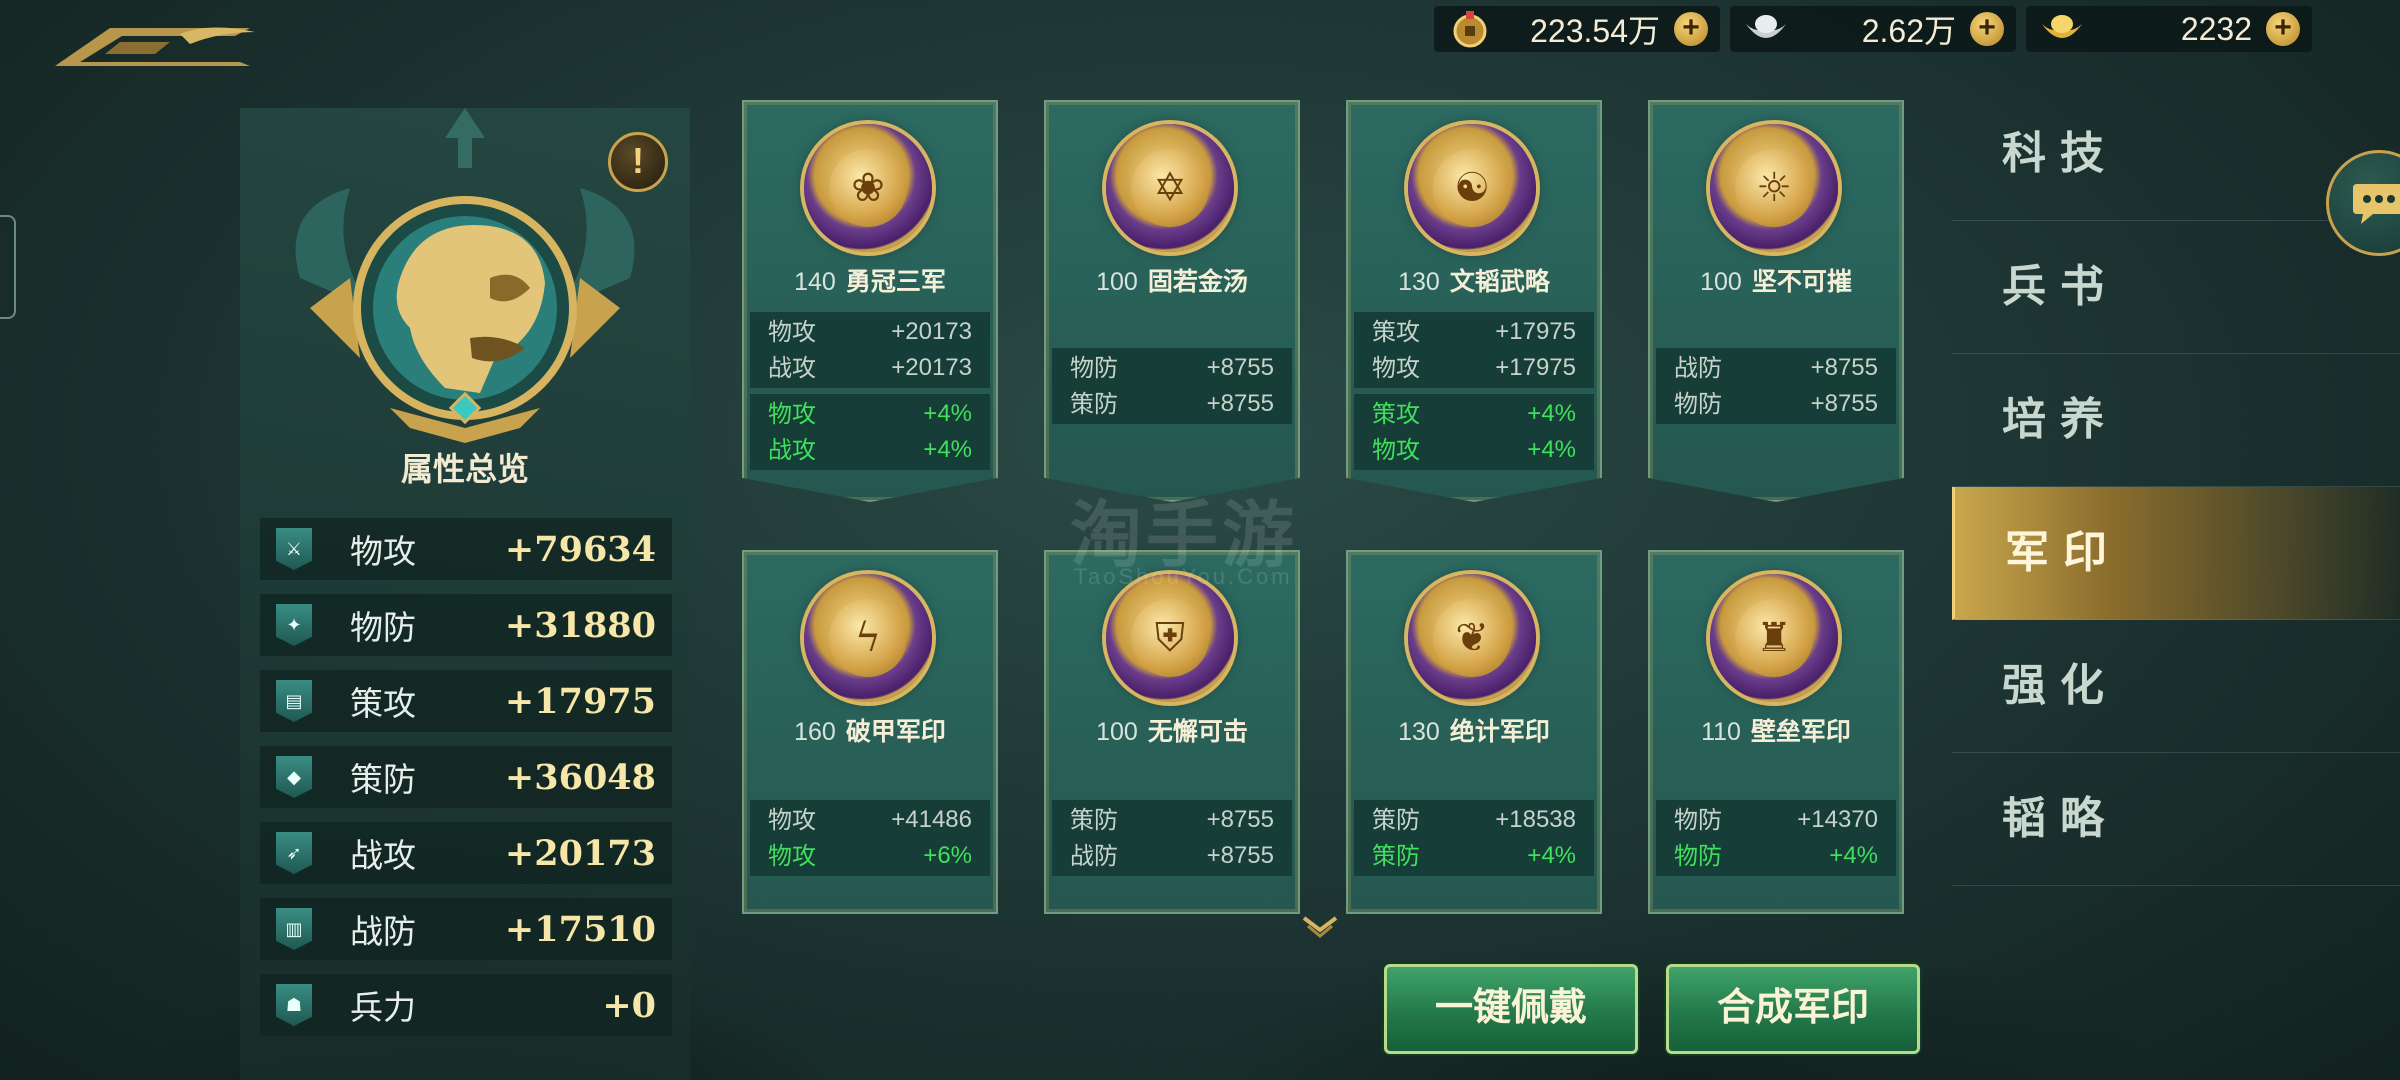 The image size is (2400, 1080). What do you see at coordinates (1776, 732) in the screenshot?
I see `seal-card: ♜ 110 壁垒军印 物防 +14370 物防 +4%` at bounding box center [1776, 732].